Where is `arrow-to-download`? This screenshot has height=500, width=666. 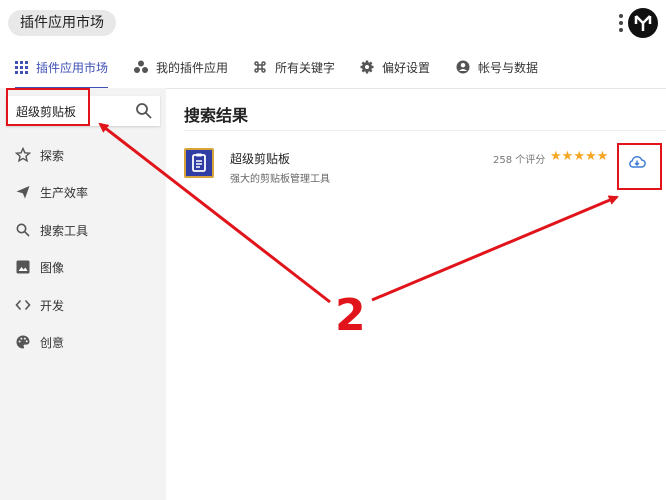
arrow-to-download is located at coordinates (495, 248).